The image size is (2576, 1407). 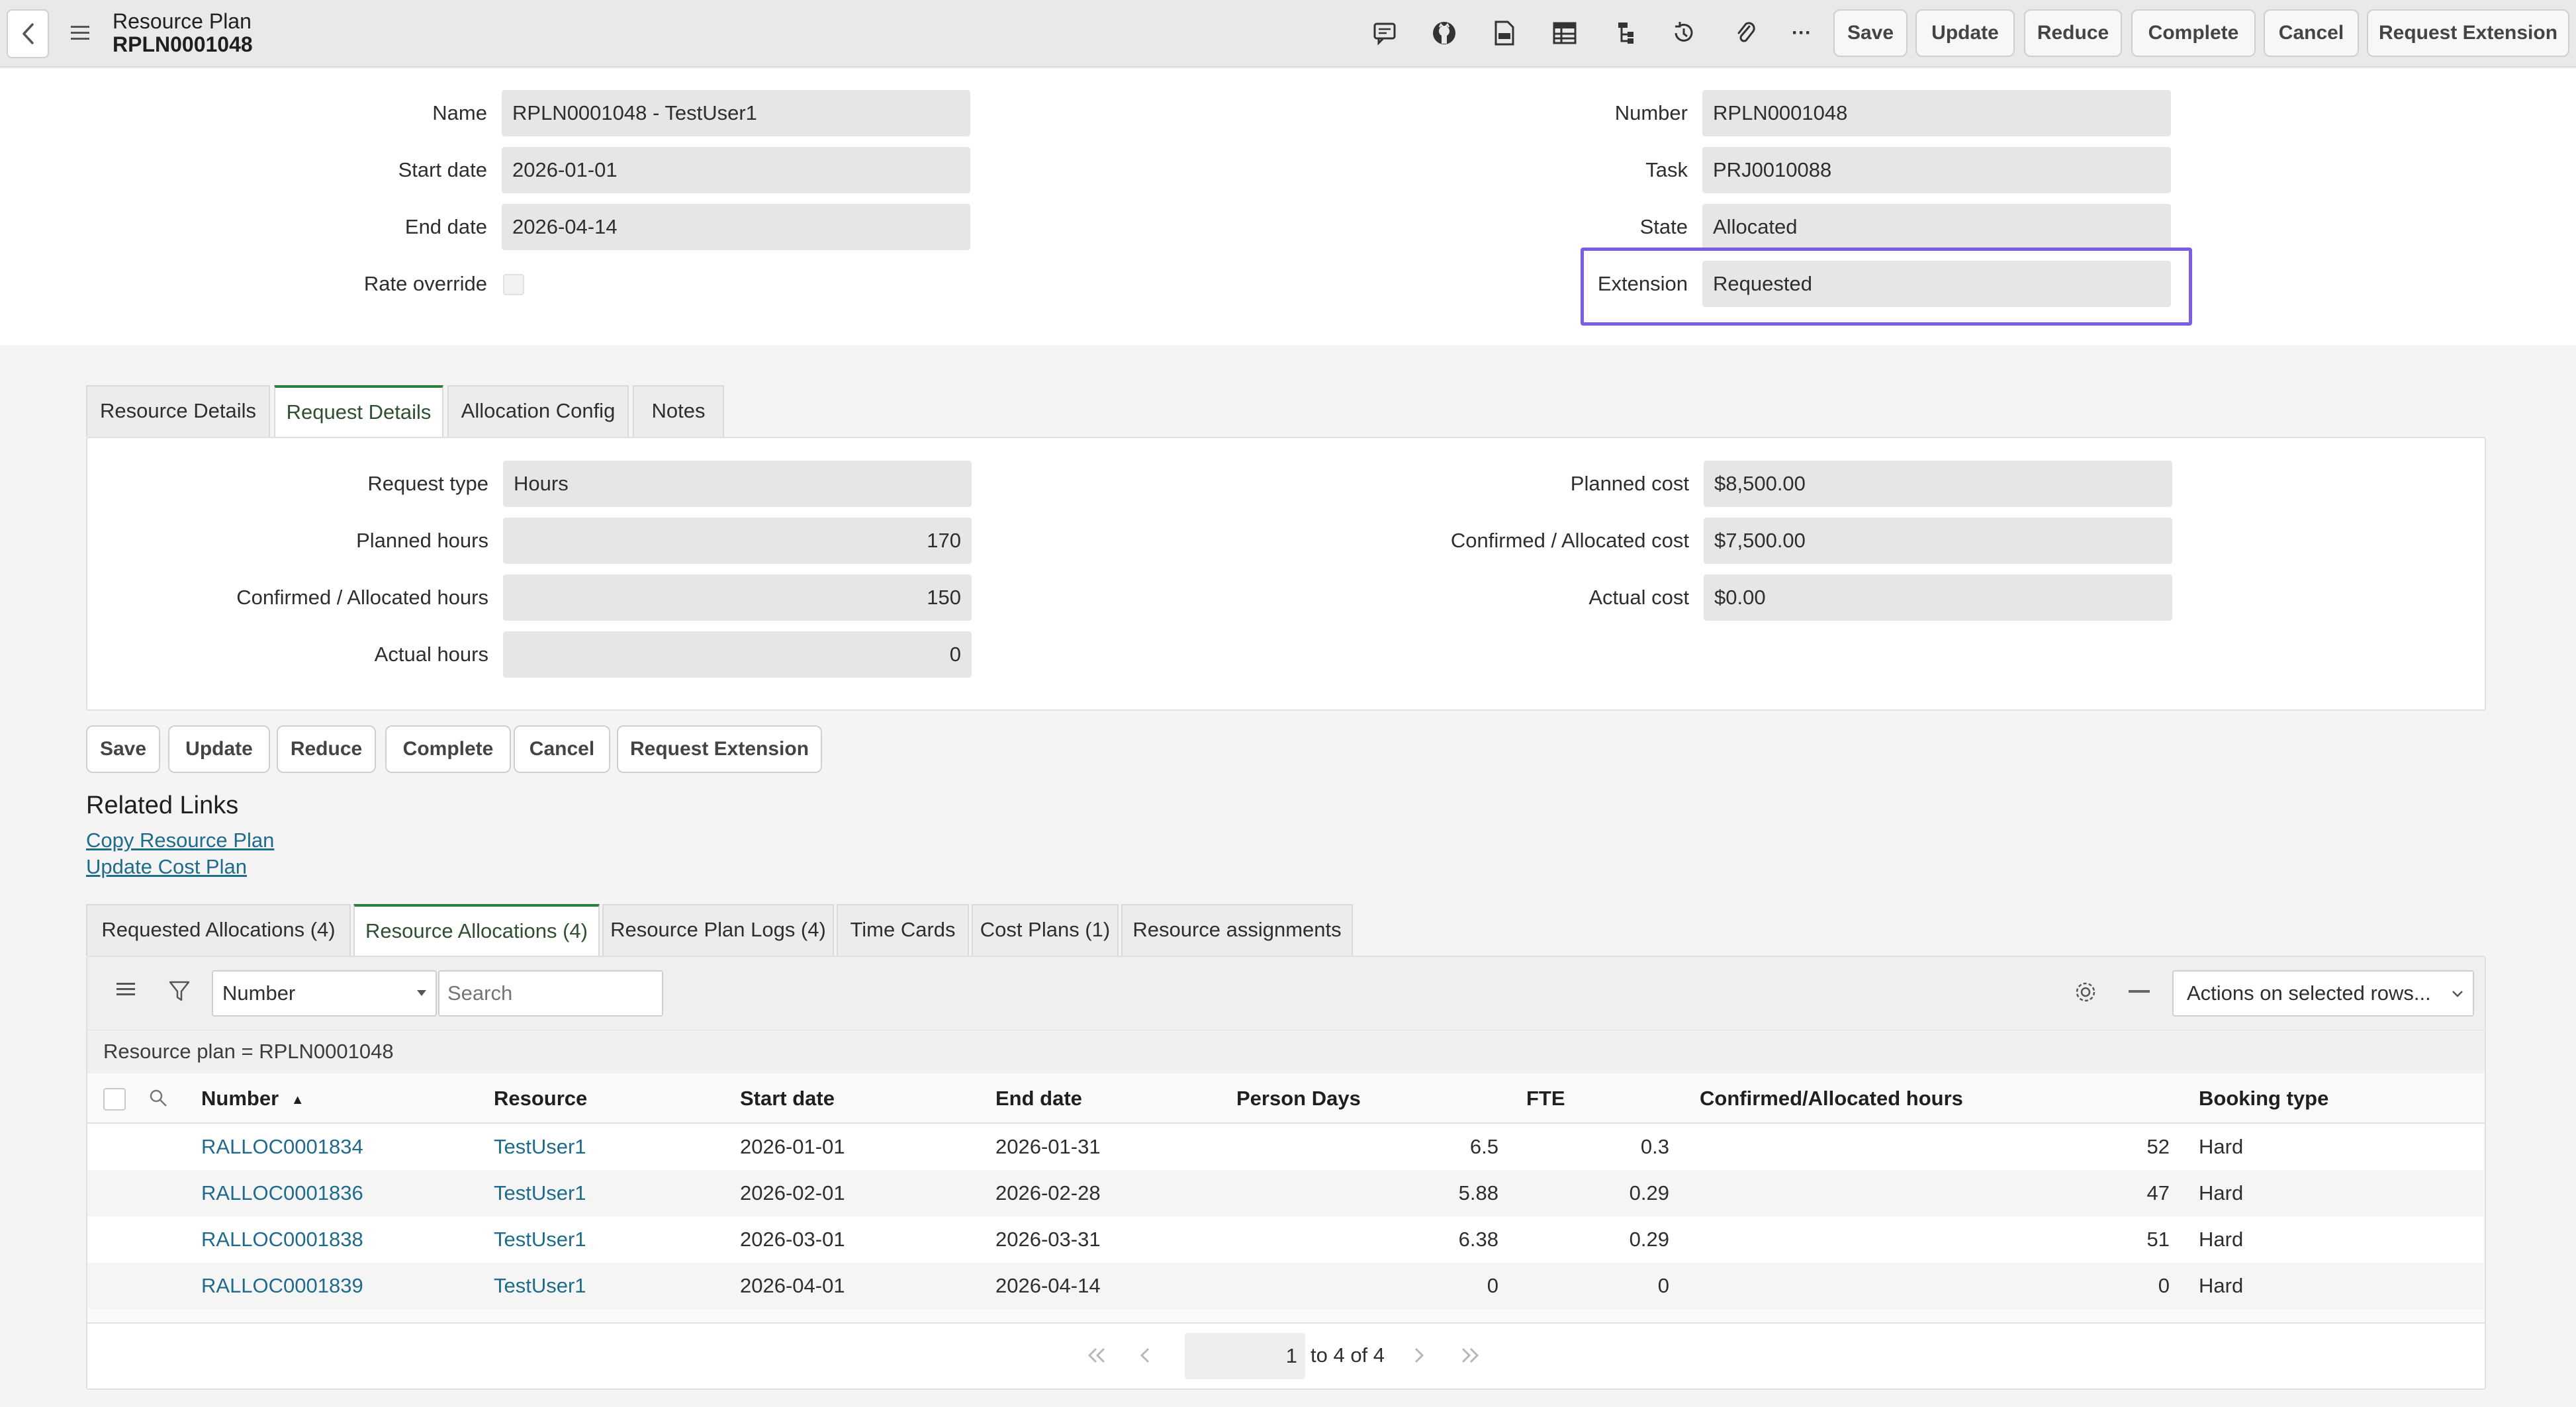 What do you see at coordinates (178, 411) in the screenshot?
I see `tab-resource-details: Resource Details` at bounding box center [178, 411].